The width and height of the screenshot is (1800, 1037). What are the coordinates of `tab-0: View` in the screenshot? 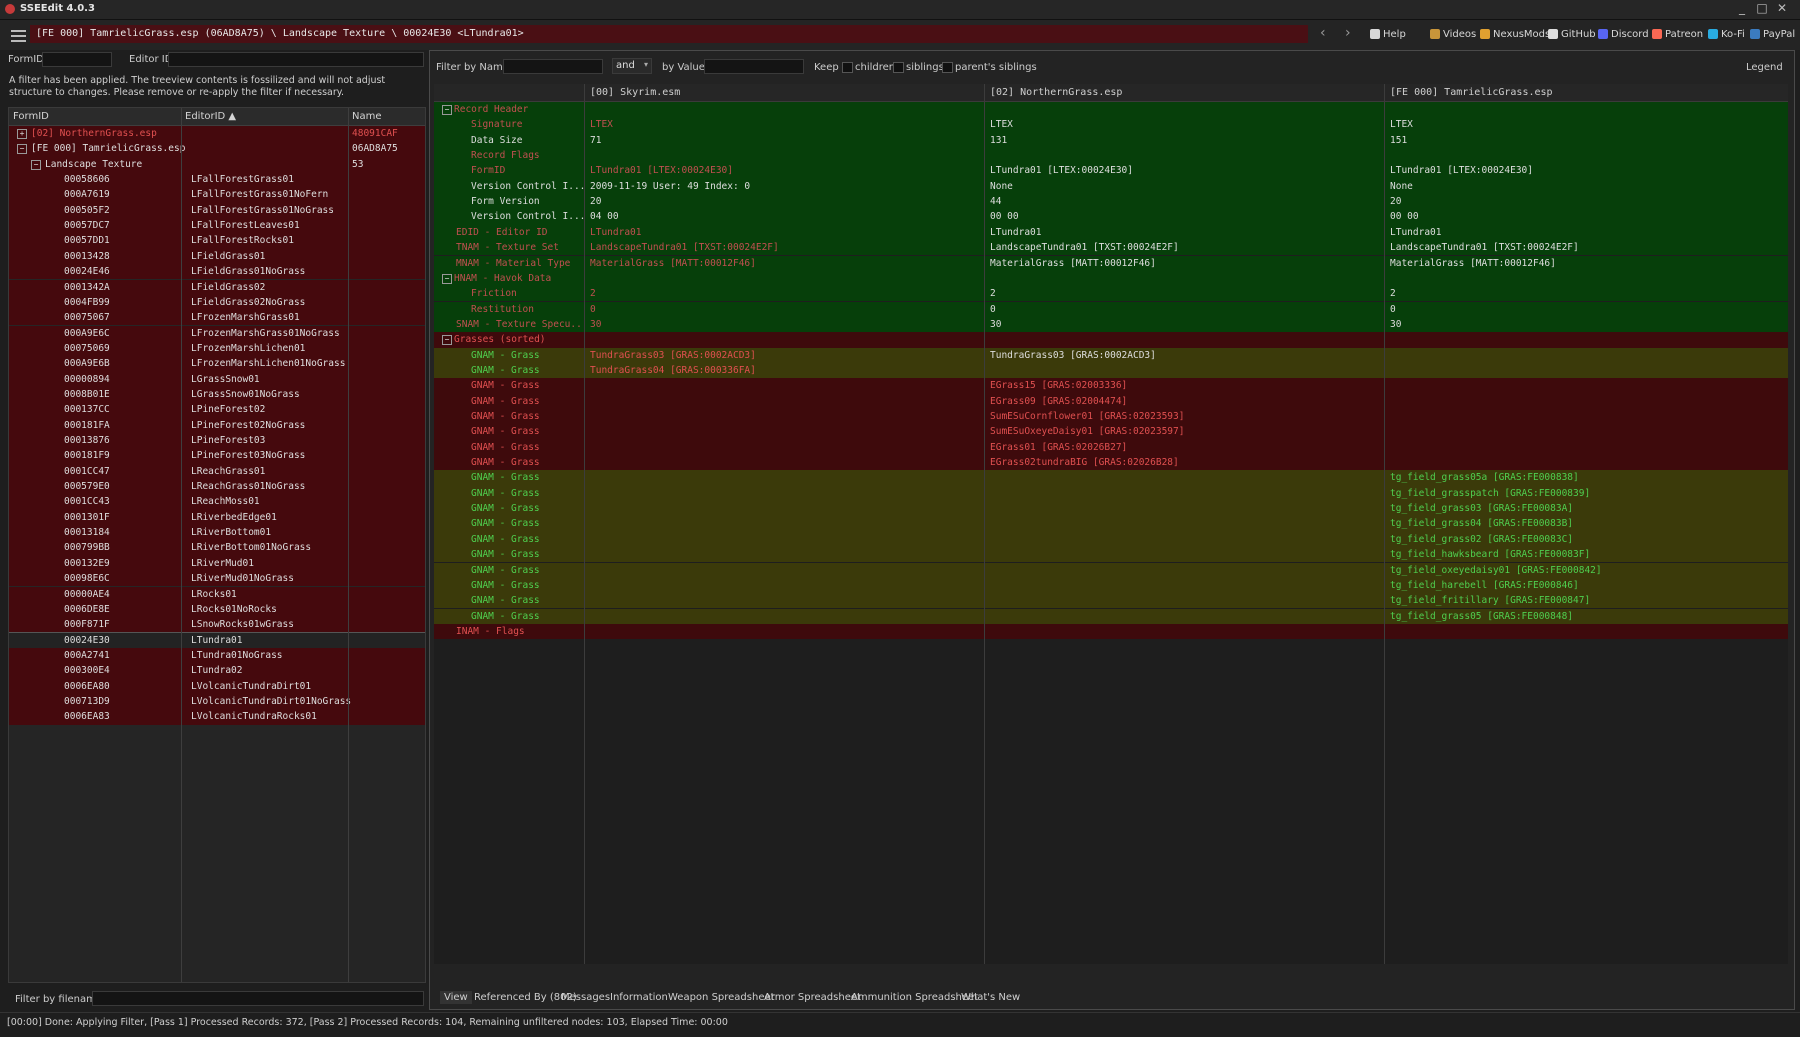 It's located at (456, 997).